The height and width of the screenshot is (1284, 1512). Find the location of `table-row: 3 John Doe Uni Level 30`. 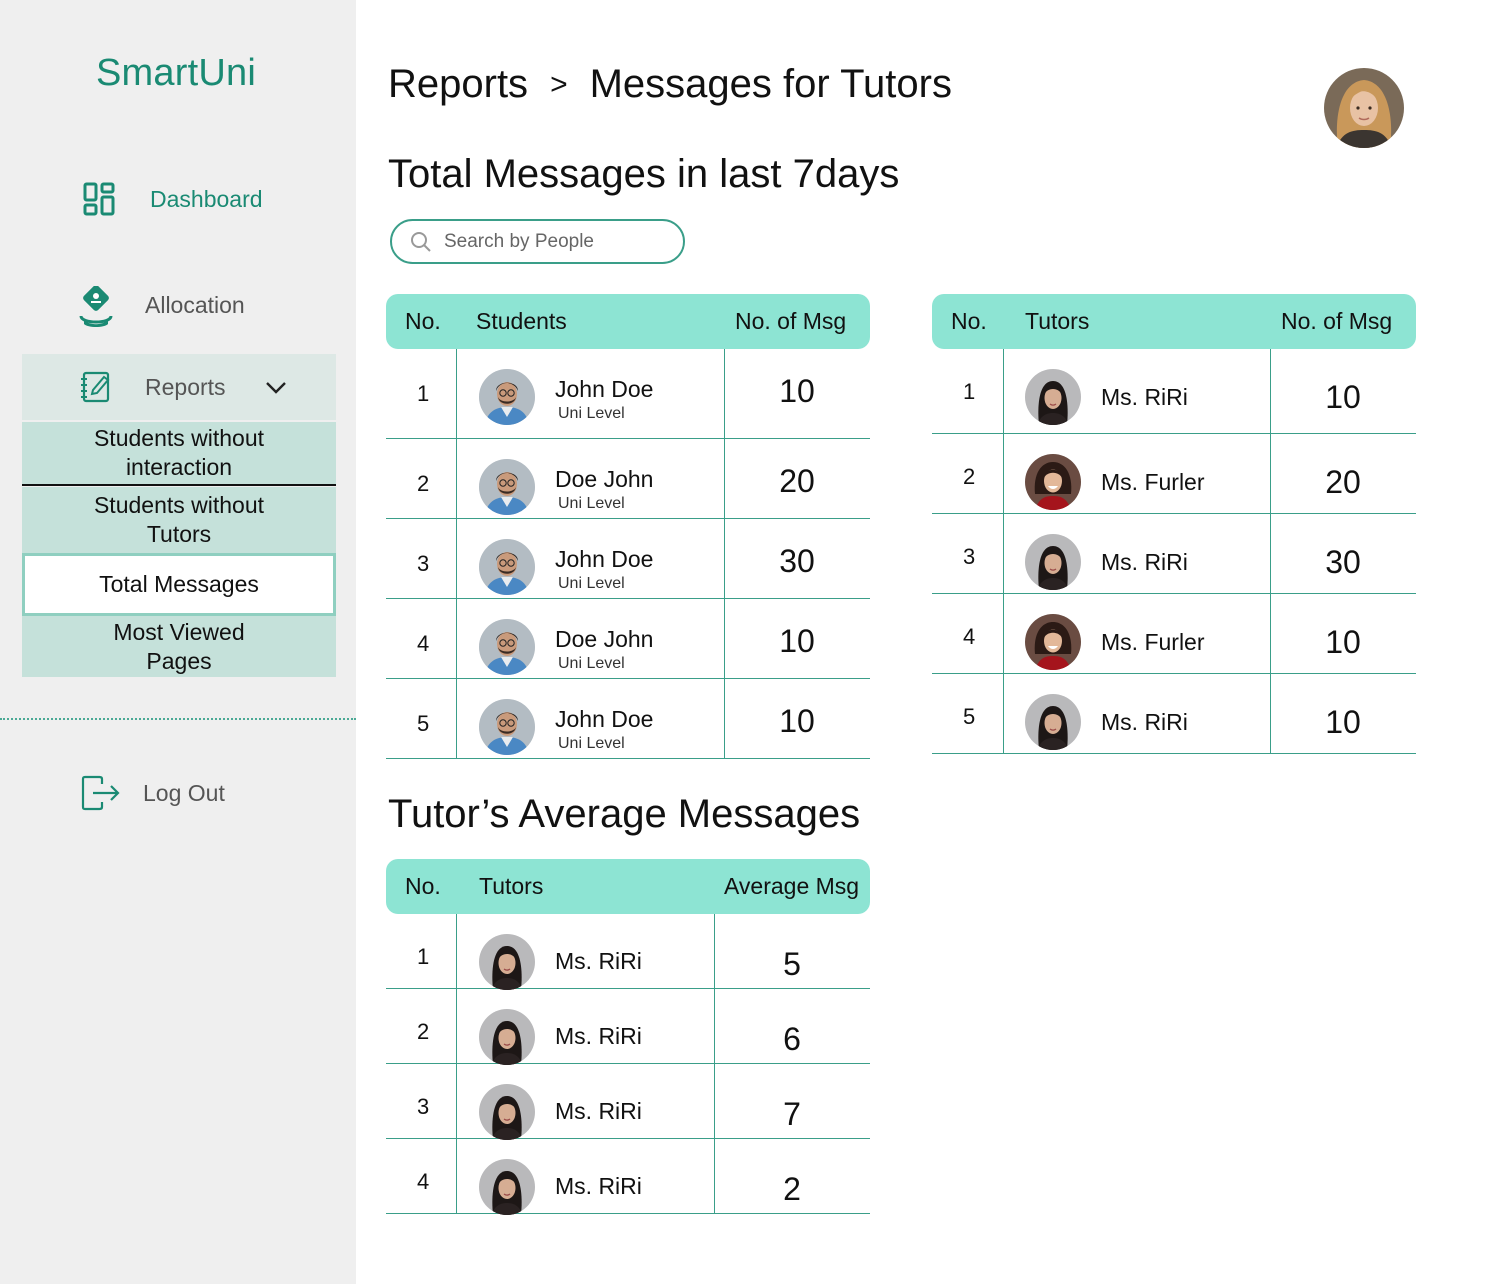

table-row: 3 John Doe Uni Level 30 is located at coordinates (628, 559).